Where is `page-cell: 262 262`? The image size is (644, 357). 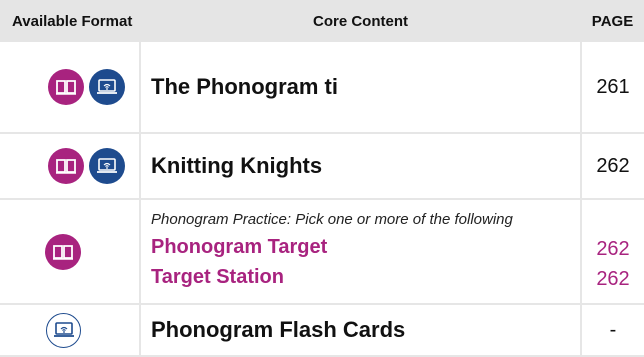 page-cell: 262 262 is located at coordinates (612, 252).